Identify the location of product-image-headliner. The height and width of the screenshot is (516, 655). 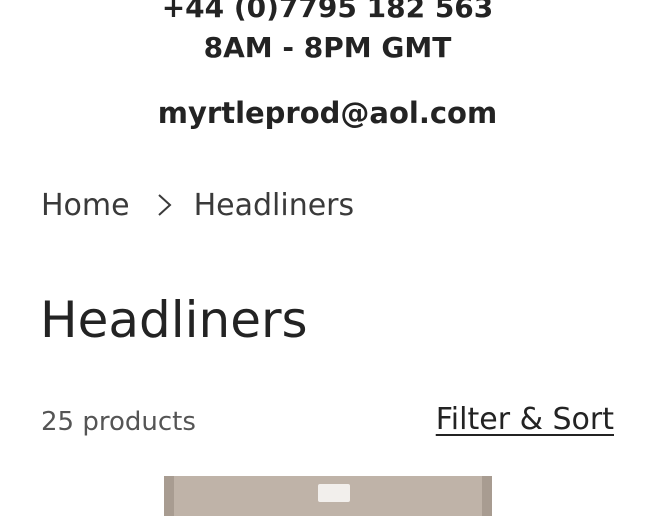
(328, 496).